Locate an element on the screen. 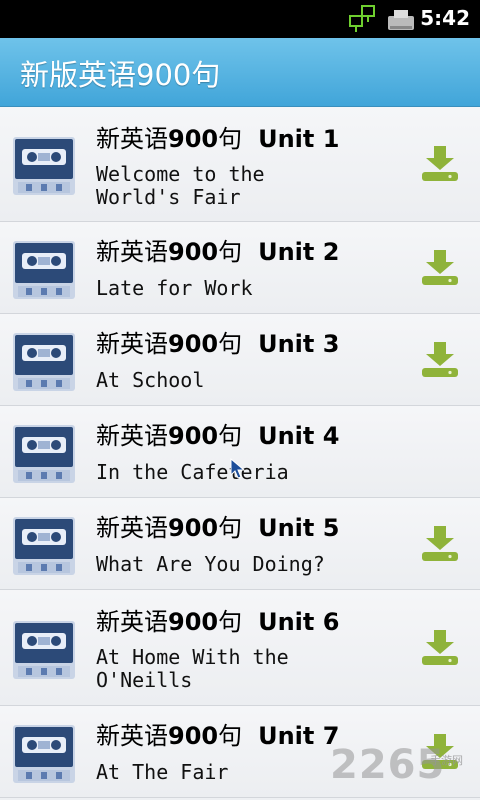  item-subtitle: What Are You Doing? is located at coordinates (210, 564).